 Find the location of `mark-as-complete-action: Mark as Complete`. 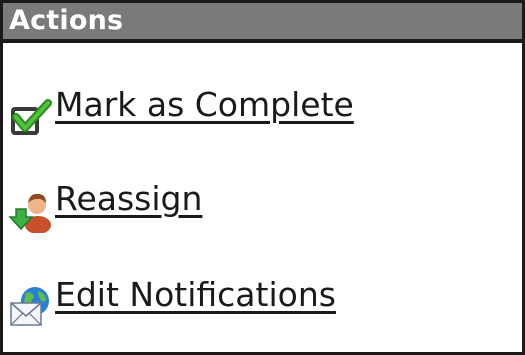

mark-as-complete-action: Mark as Complete is located at coordinates (253, 108).